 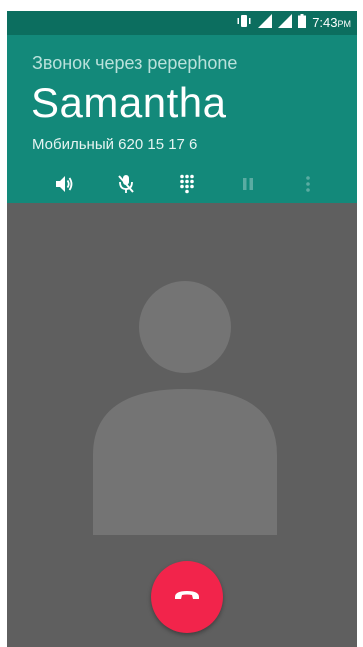 I want to click on speaker-icon, so click(x=65, y=186).